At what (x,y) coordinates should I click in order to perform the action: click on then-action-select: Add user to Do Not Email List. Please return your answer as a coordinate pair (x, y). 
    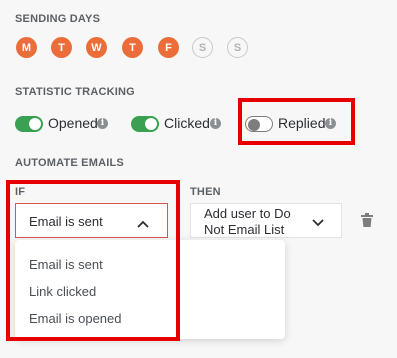
    Looking at the image, I should click on (266, 220).